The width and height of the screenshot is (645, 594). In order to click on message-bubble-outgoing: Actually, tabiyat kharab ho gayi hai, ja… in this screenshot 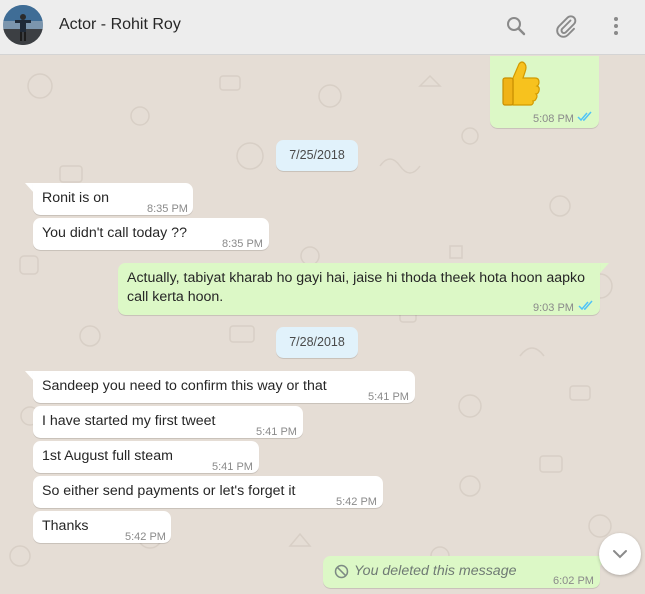, I will do `click(359, 289)`.